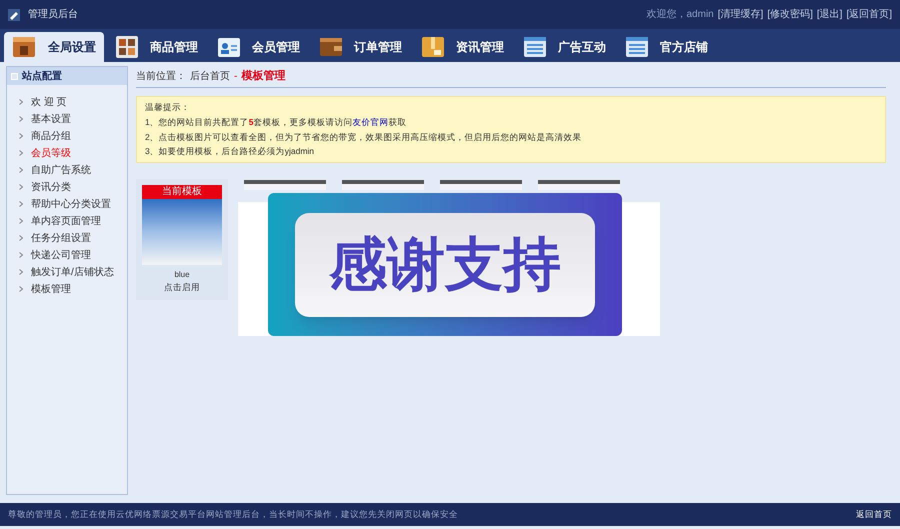 The image size is (900, 529). What do you see at coordinates (565, 47) in the screenshot?
I see `nav-tab: 广告互动` at bounding box center [565, 47].